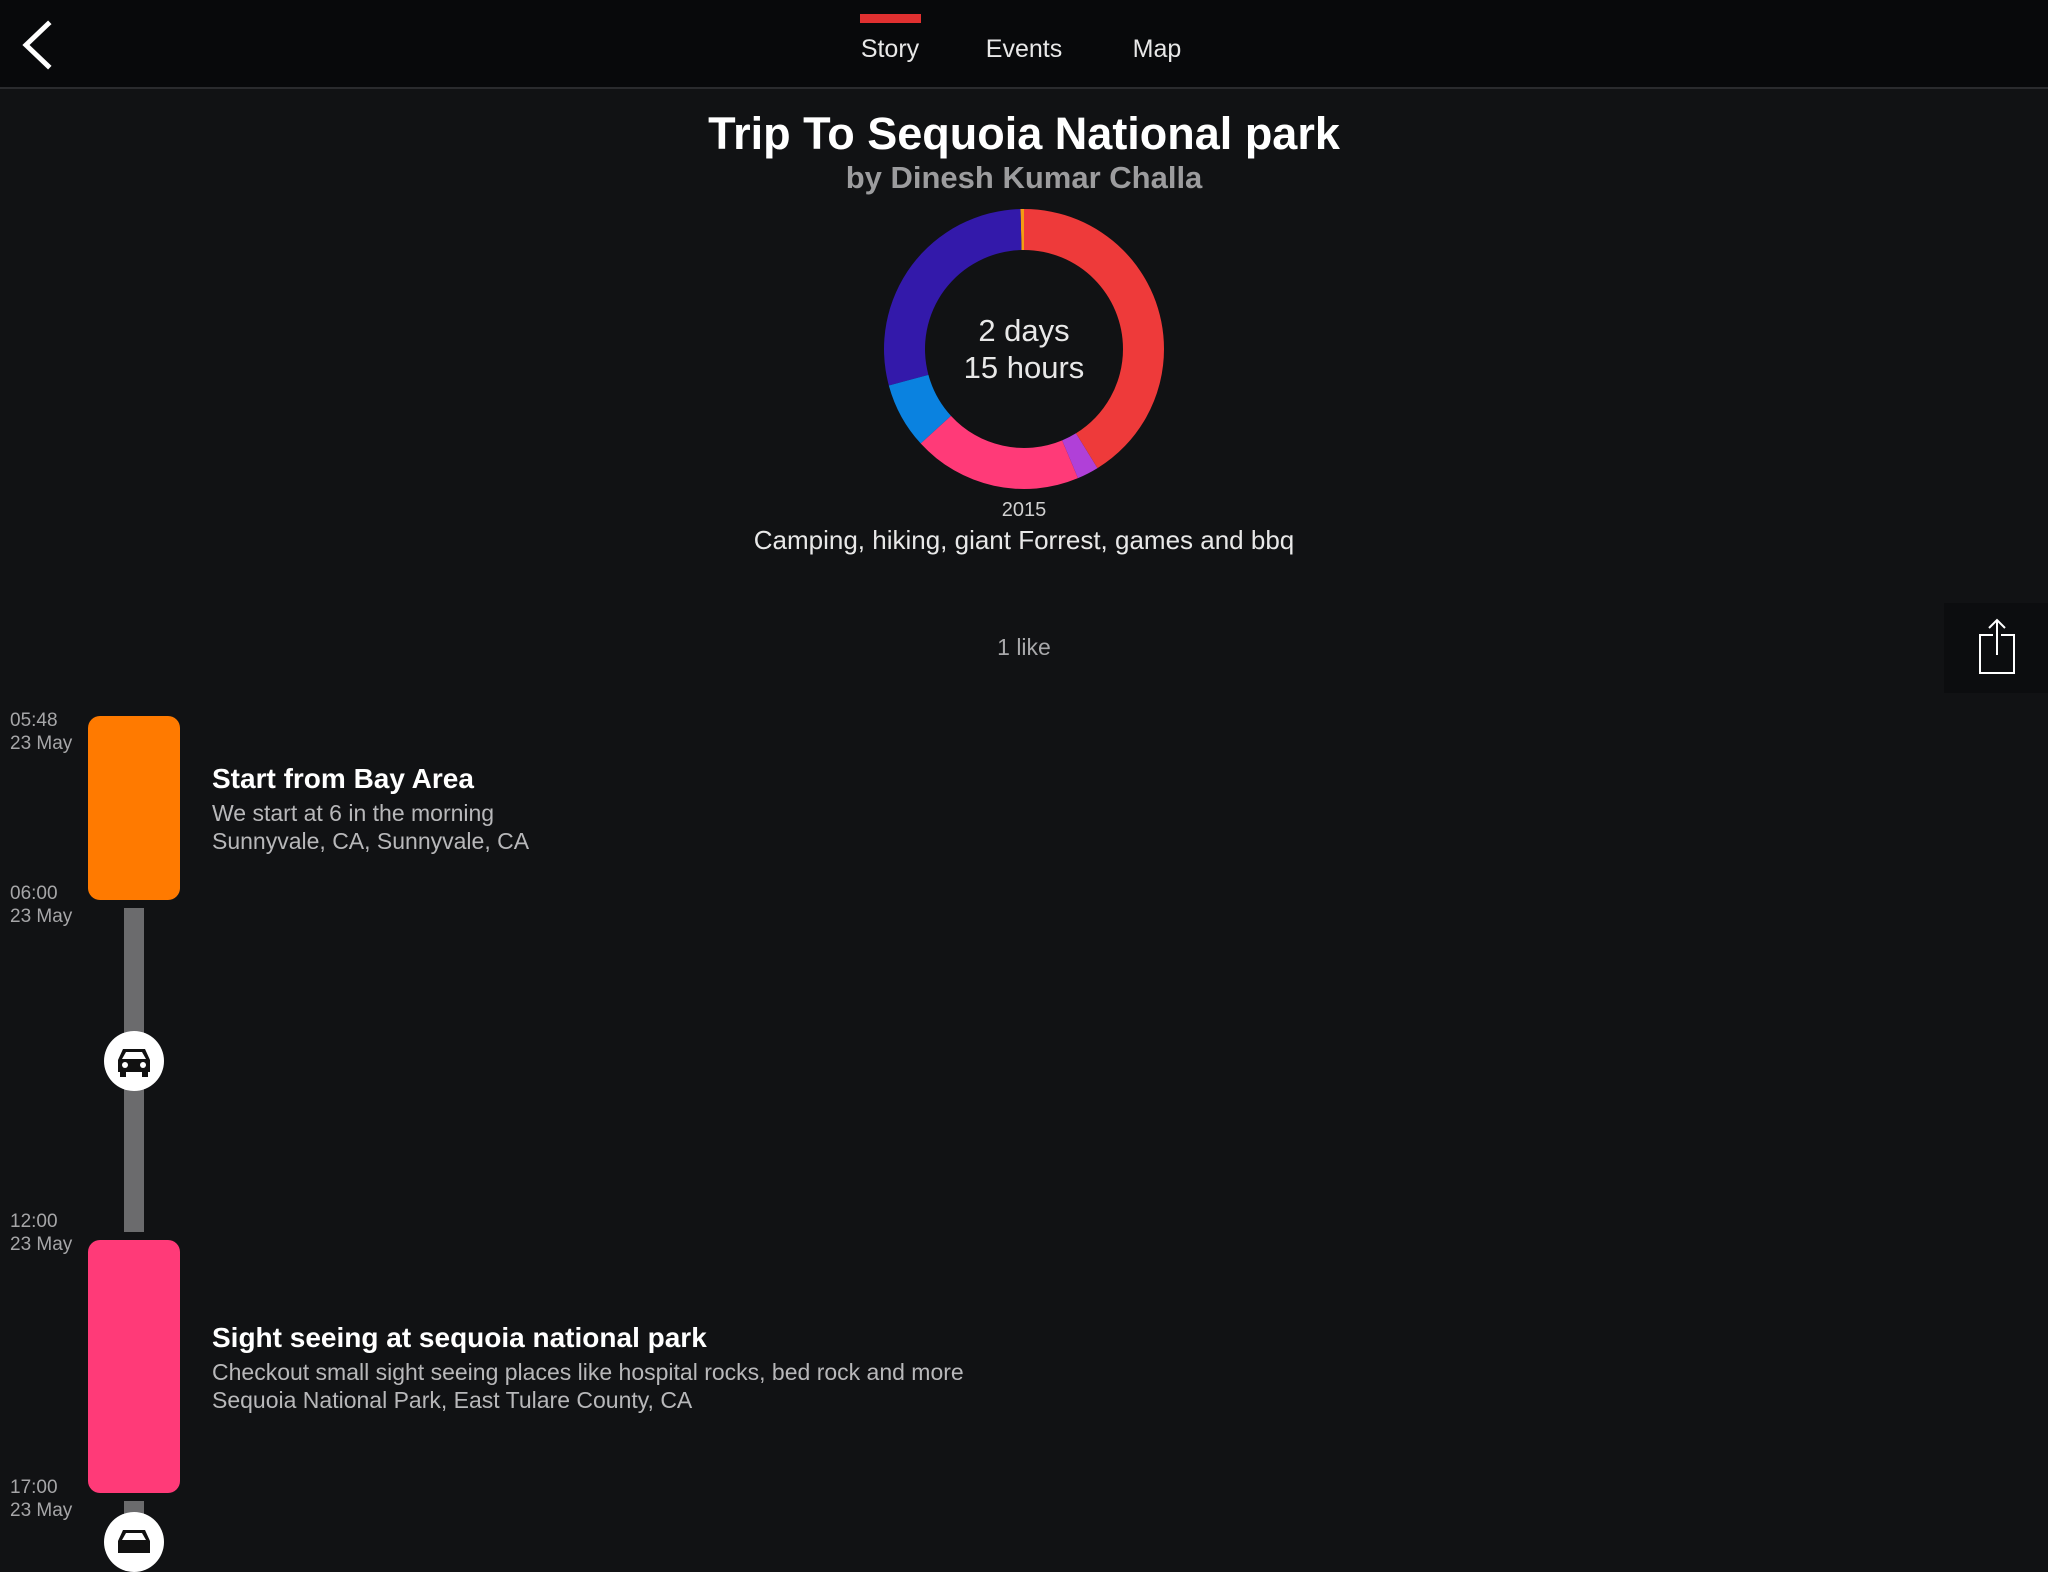  What do you see at coordinates (34, 1487) in the screenshot?
I see `event-2-end-clock: 17:00` at bounding box center [34, 1487].